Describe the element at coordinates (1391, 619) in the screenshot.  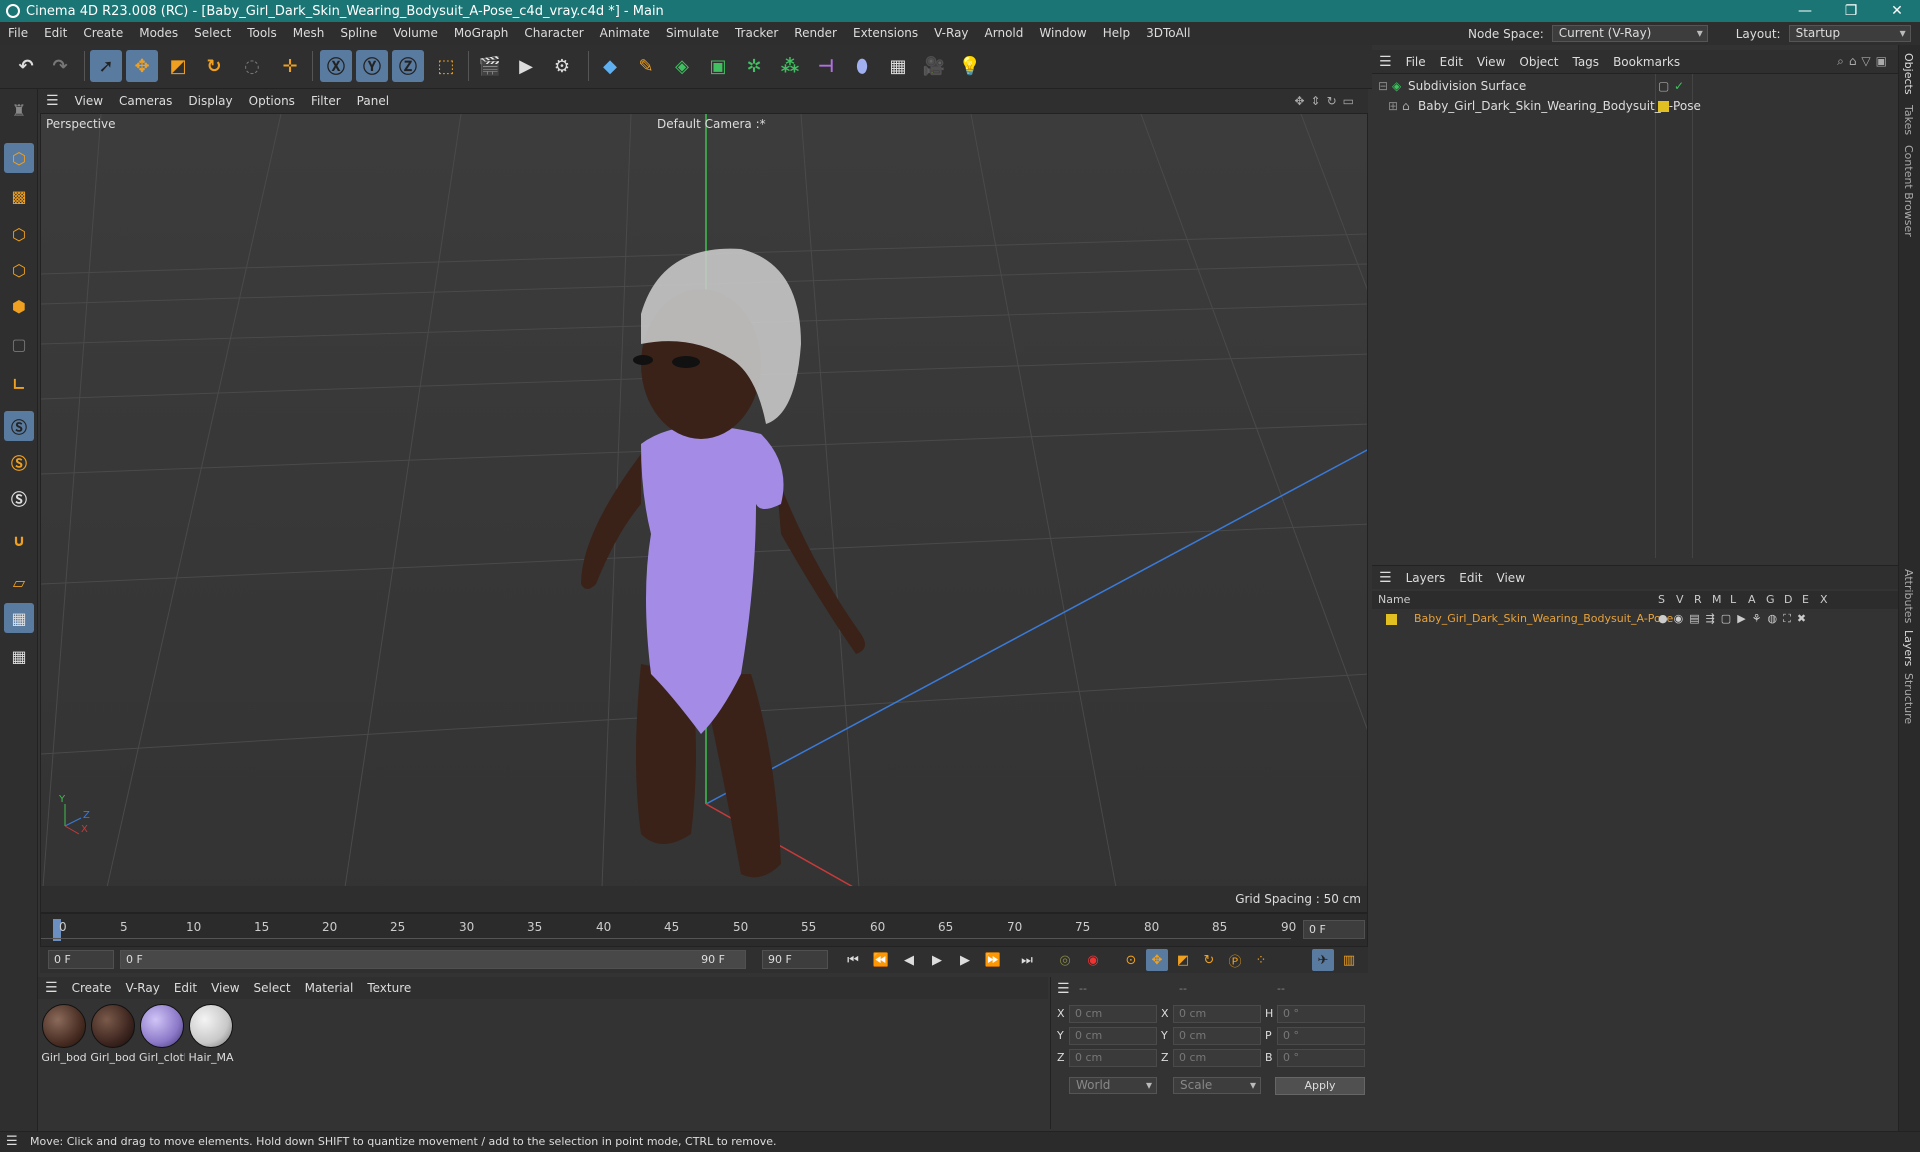
I see `layer-color-icon` at that location.